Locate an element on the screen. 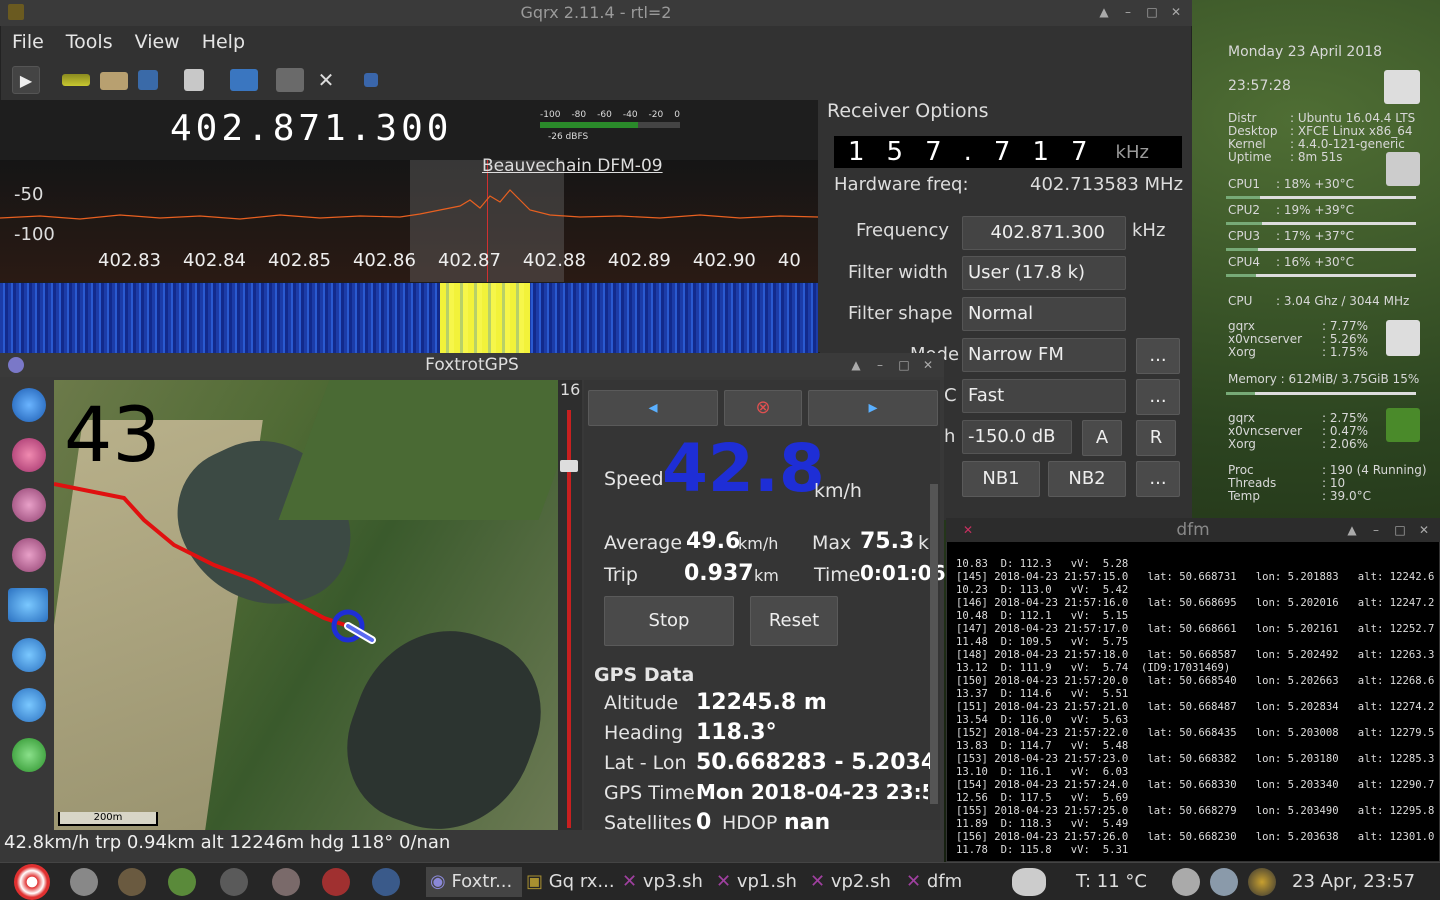 The image size is (1440, 900). stop-button: Stop is located at coordinates (669, 621).